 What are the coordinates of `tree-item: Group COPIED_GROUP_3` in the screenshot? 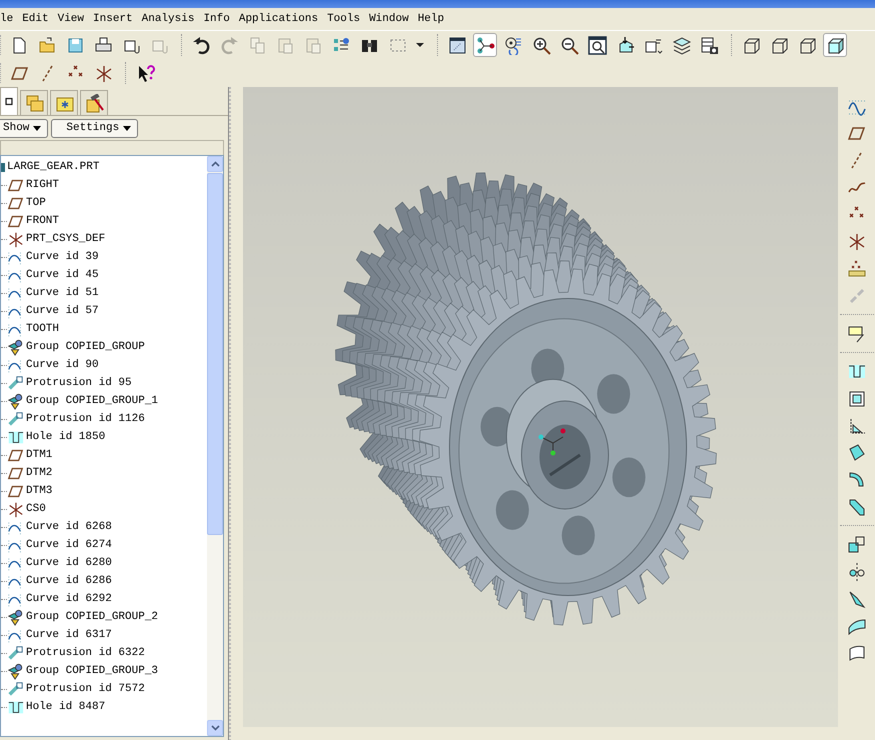 It's located at (91, 671).